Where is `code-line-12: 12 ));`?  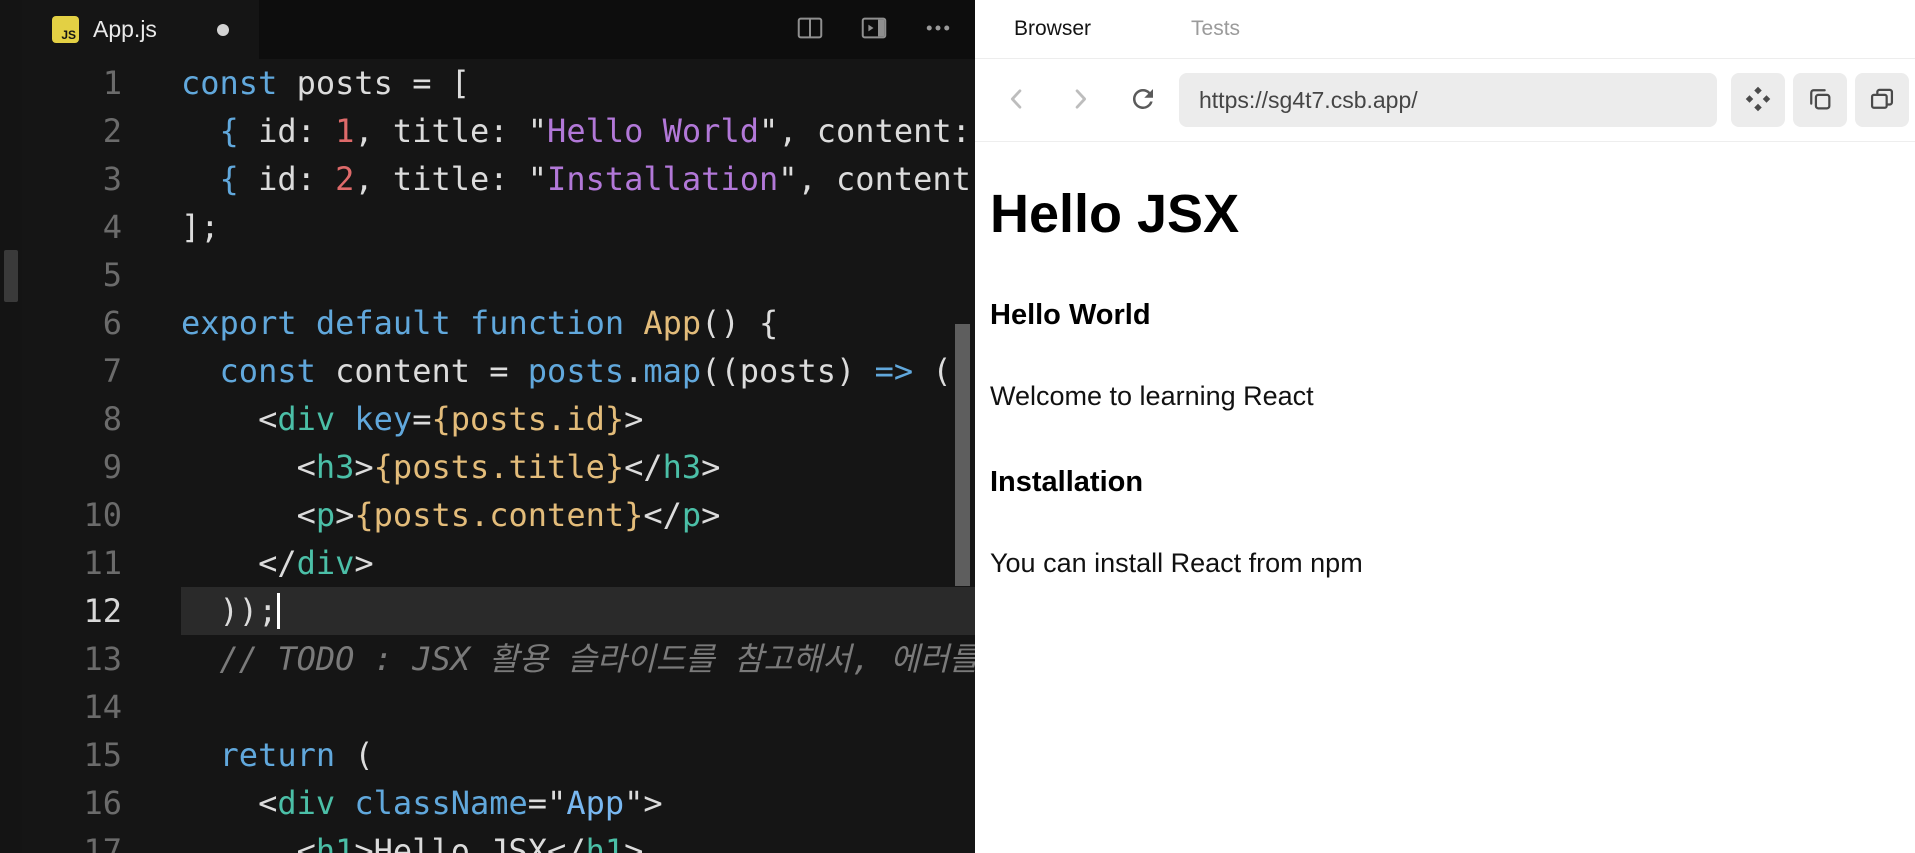 code-line-12: 12 )); is located at coordinates (498, 611).